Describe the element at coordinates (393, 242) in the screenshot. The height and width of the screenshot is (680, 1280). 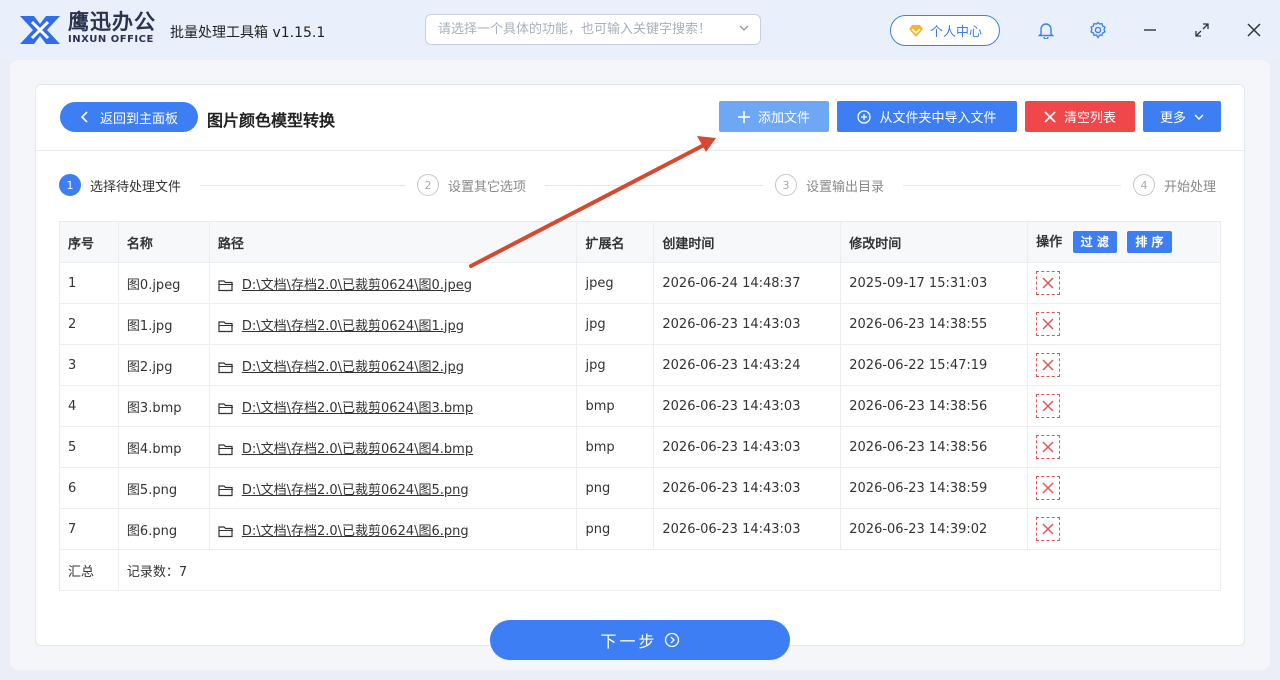
I see `col-path: 路径` at that location.